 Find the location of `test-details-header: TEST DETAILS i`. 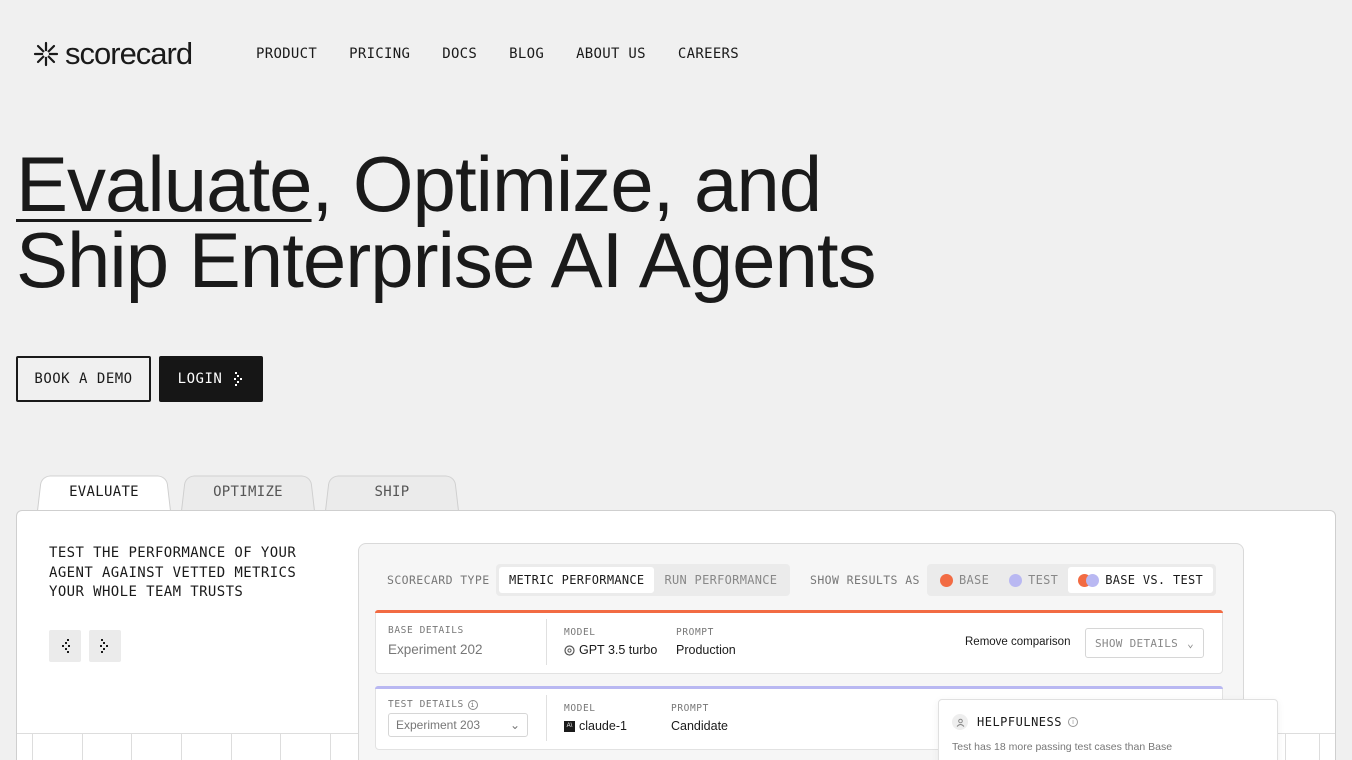

test-details-header: TEST DETAILS i is located at coordinates (433, 704).